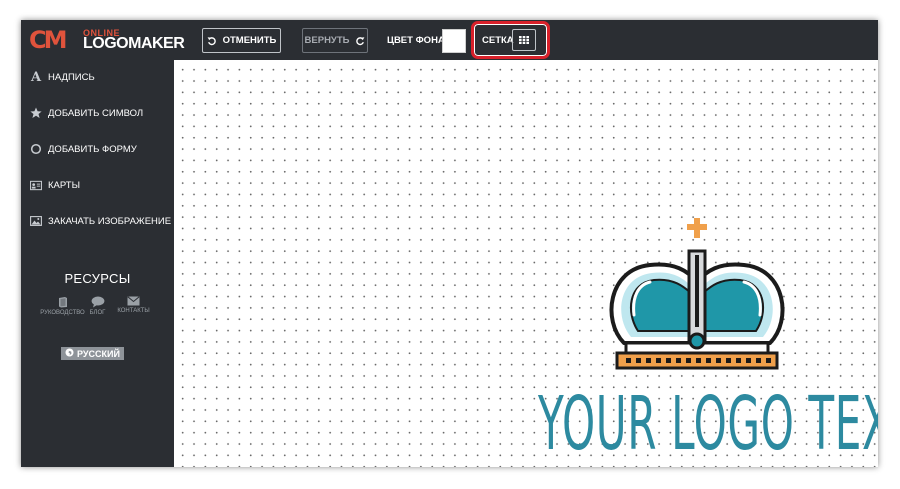 The height and width of the screenshot is (489, 900). I want to click on crown-logo-graphic, so click(697, 290).